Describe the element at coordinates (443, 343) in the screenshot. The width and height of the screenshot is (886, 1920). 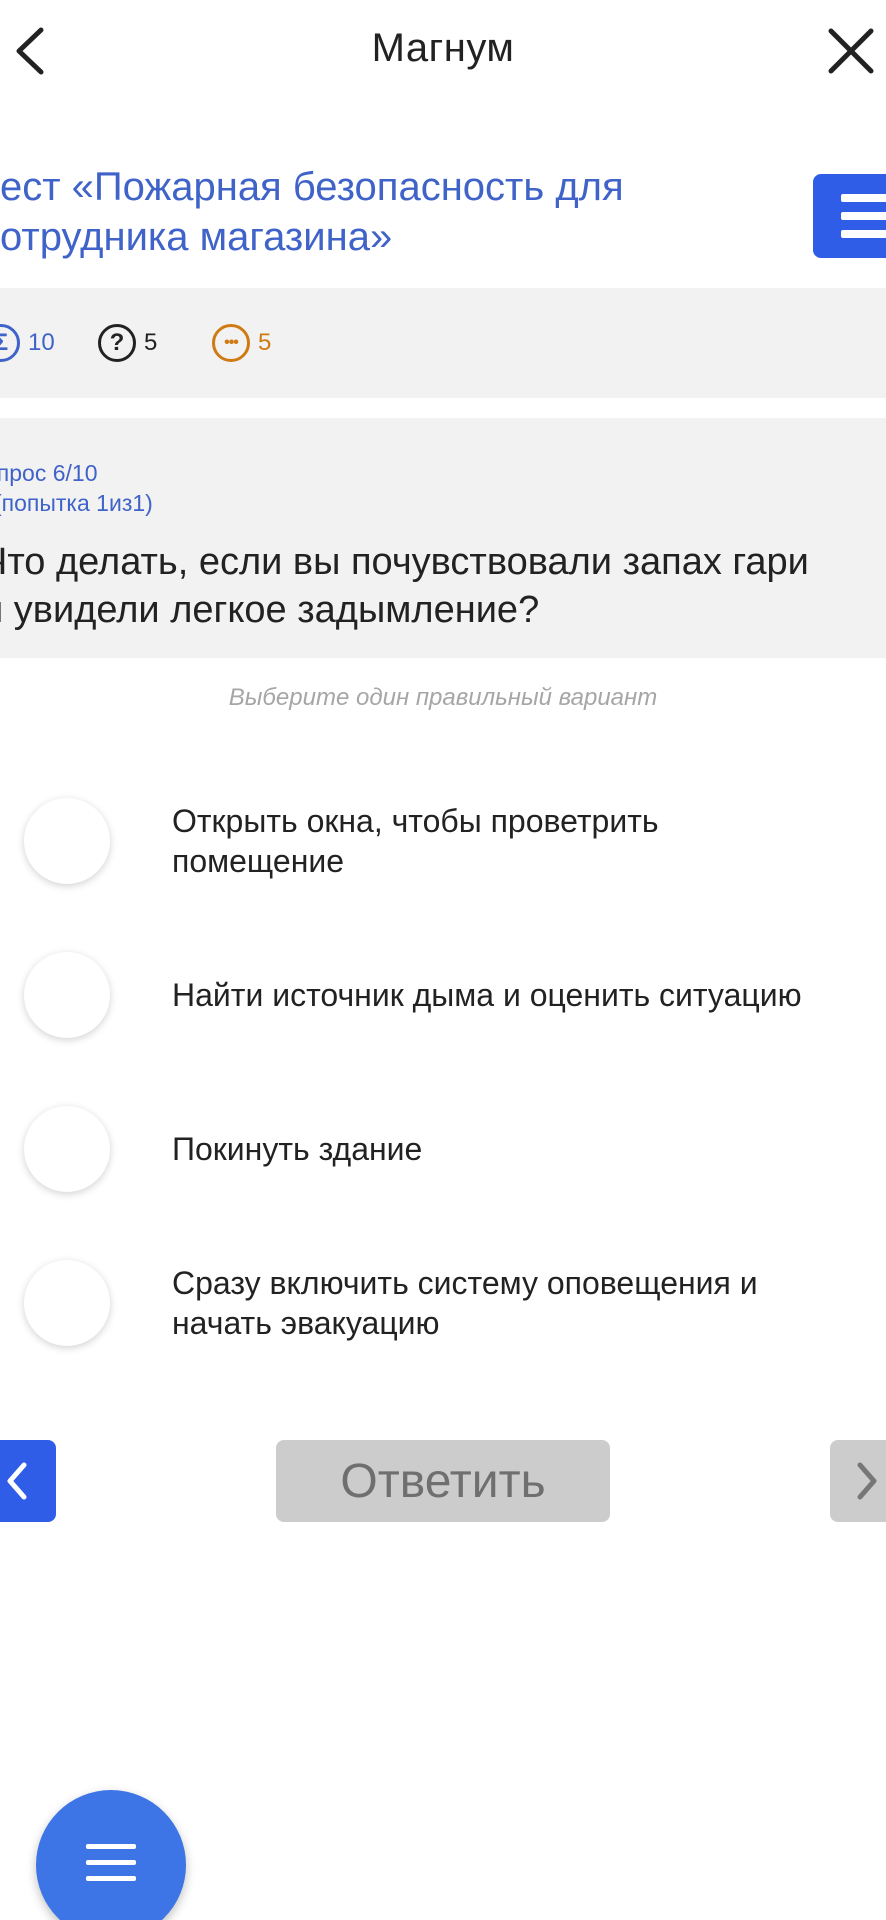
I see `stats-bar: Σ 10 ? 5 ••• 5` at that location.